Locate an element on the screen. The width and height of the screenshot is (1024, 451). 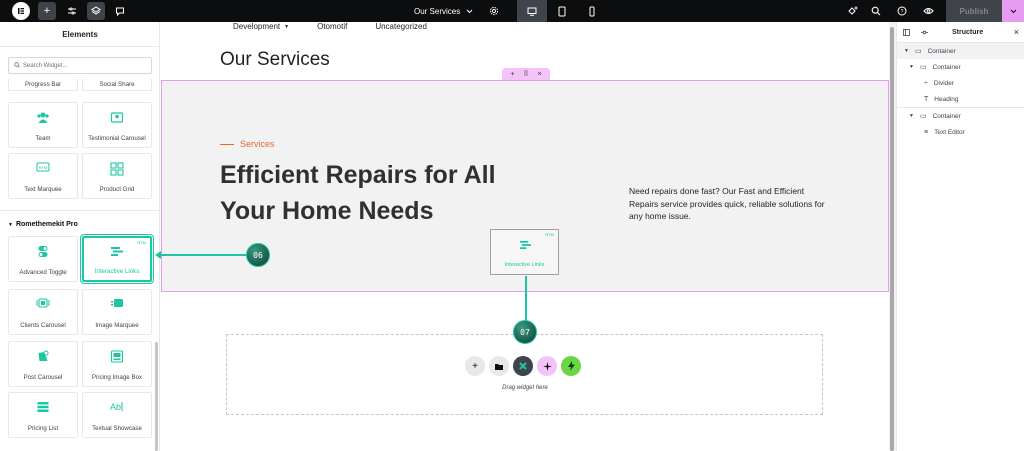
help-icon: ? is located at coordinates (902, 11).